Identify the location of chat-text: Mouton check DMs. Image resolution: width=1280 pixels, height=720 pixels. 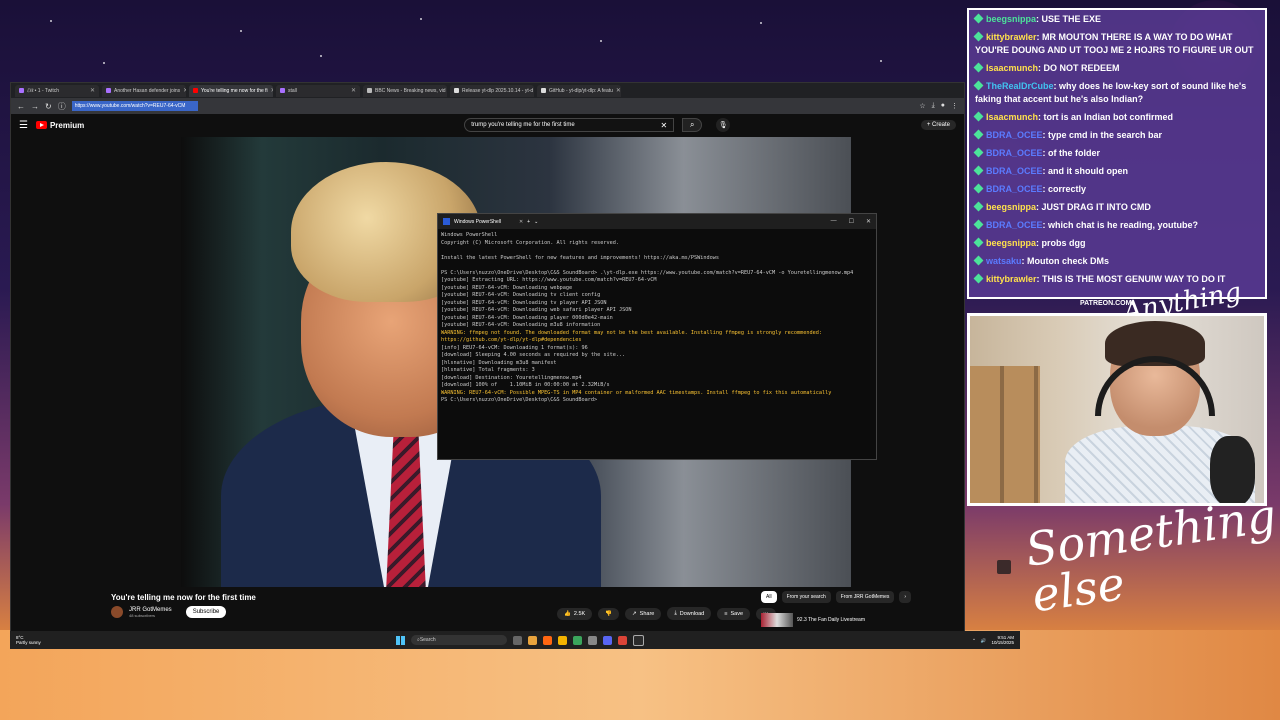
(1068, 261).